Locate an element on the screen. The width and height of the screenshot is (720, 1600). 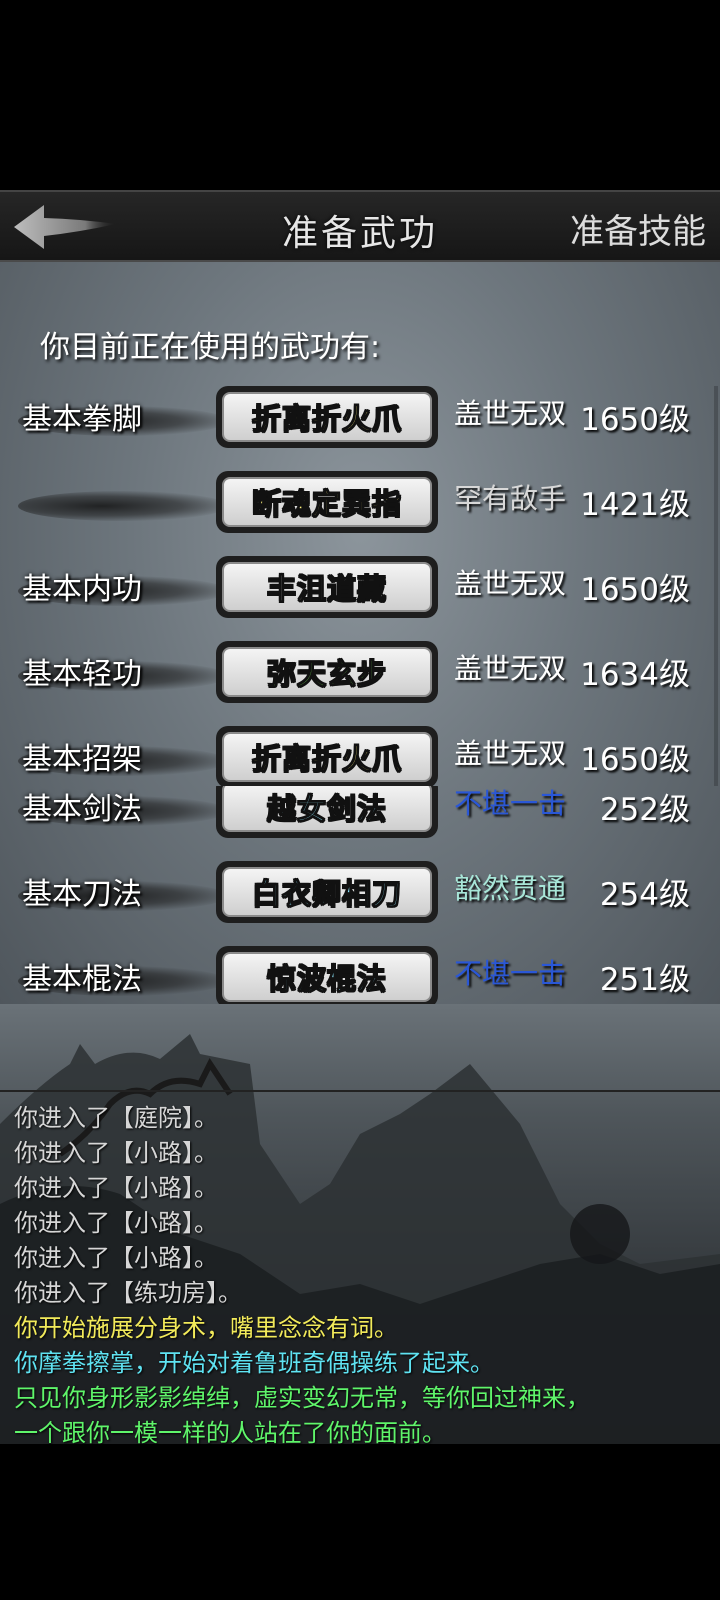
skill-row: 基本招架 折离折火爪 盖世无双 1650级 is located at coordinates (360, 756).